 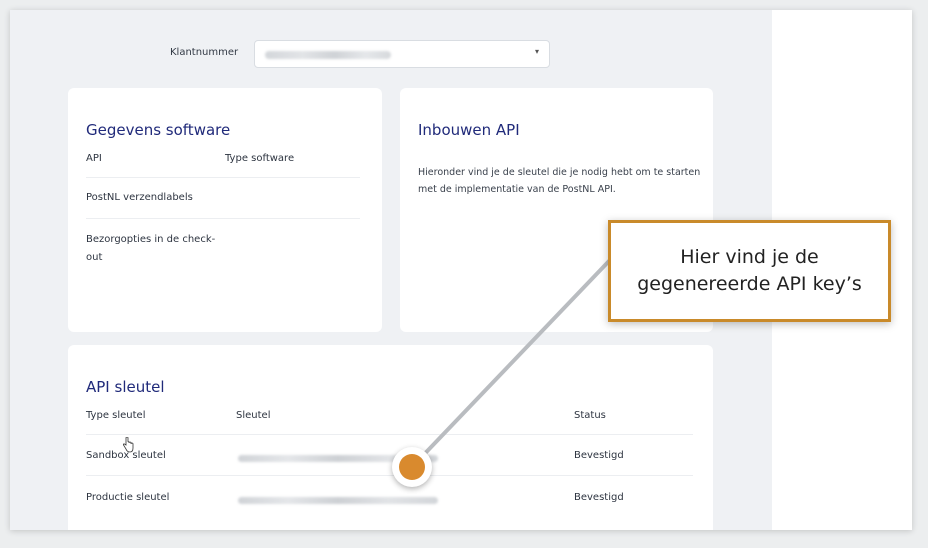 I want to click on highlight-dot-inner, so click(x=412, y=467).